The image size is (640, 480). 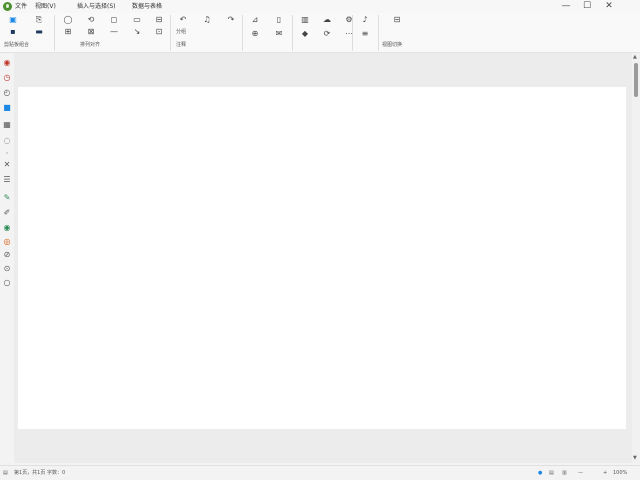 What do you see at coordinates (91, 31) in the screenshot?
I see `align-button: ⊠` at bounding box center [91, 31].